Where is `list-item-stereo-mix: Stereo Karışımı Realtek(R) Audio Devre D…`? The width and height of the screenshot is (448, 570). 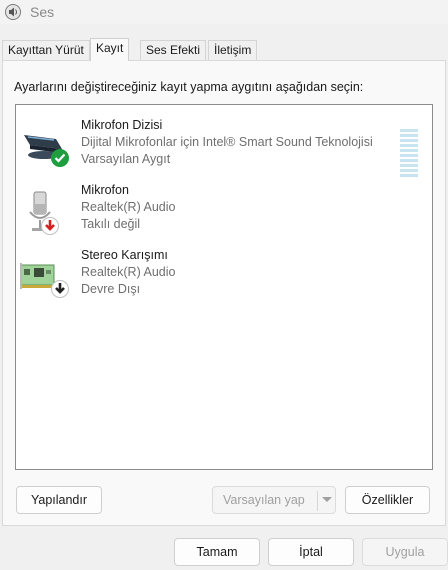
list-item-stereo-mix: Stereo Karışımı Realtek(R) Audio Devre D… is located at coordinates (216, 277).